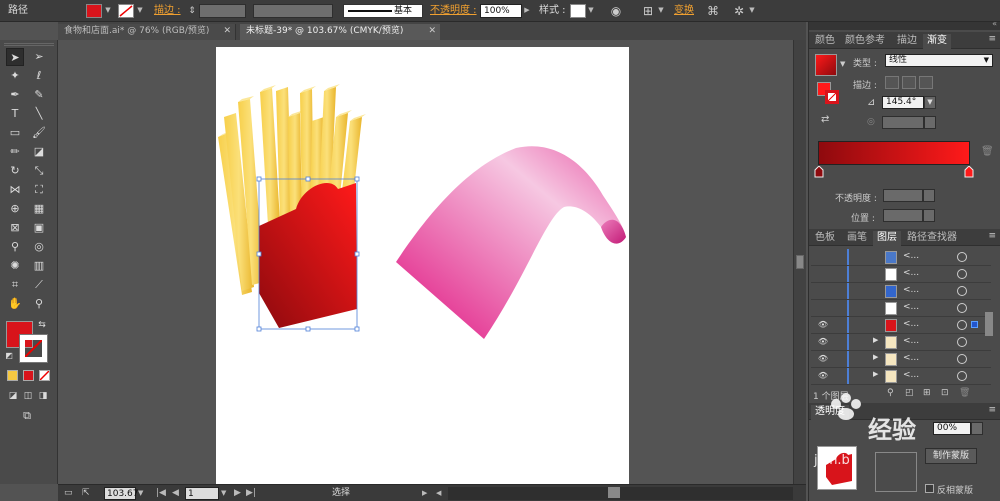 This screenshot has width=1000, height=501. Describe the element at coordinates (929, 215) in the screenshot. I see `stop-position-dropdown` at that location.